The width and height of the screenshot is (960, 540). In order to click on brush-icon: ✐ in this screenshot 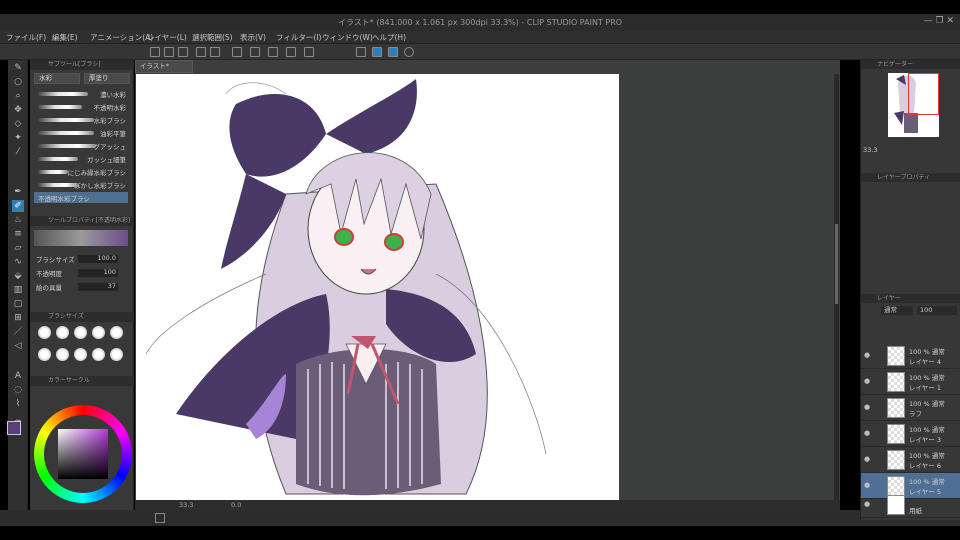, I will do `click(18, 206)`.